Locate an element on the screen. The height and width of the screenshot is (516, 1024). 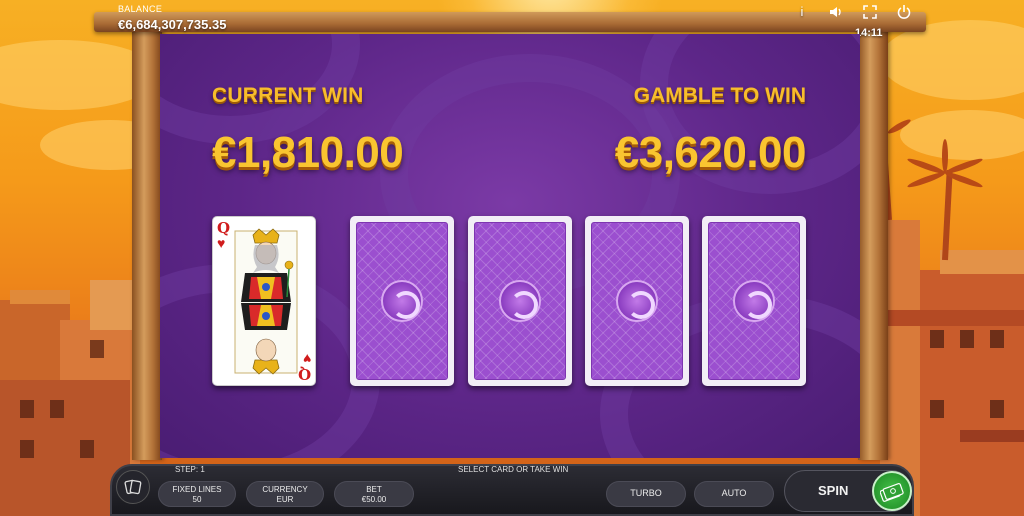
bet-button: BET €50.00 is located at coordinates (374, 494).